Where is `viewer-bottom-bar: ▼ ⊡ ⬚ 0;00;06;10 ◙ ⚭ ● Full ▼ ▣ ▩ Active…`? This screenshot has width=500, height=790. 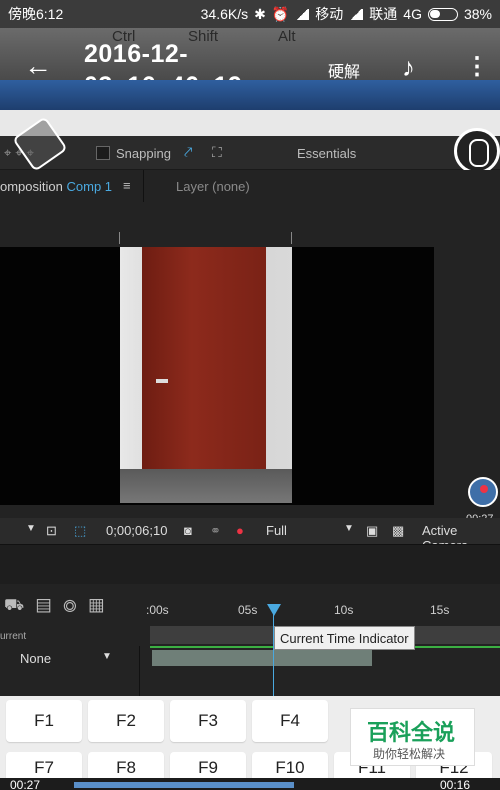 viewer-bottom-bar: ▼ ⊡ ⬚ 0;00;06;10 ◙ ⚭ ● Full ▼ ▣ ▩ Active… is located at coordinates (250, 535).